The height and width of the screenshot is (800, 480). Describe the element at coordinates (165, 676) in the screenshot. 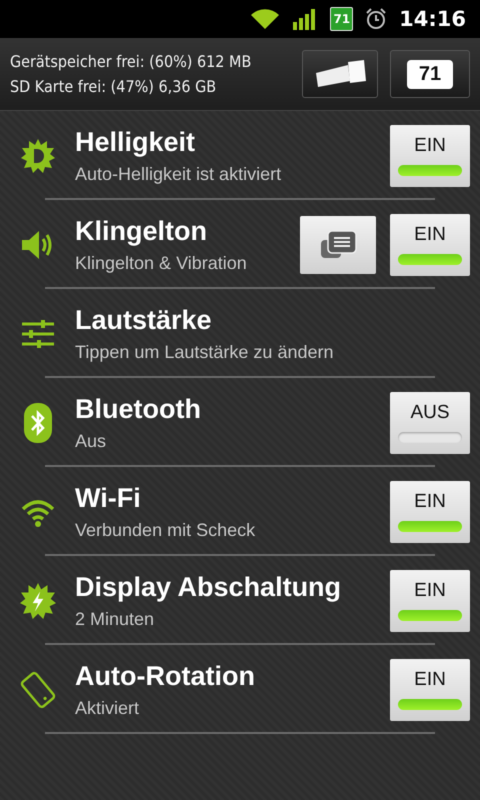

I see `setting-title: Auto-Rotation` at that location.